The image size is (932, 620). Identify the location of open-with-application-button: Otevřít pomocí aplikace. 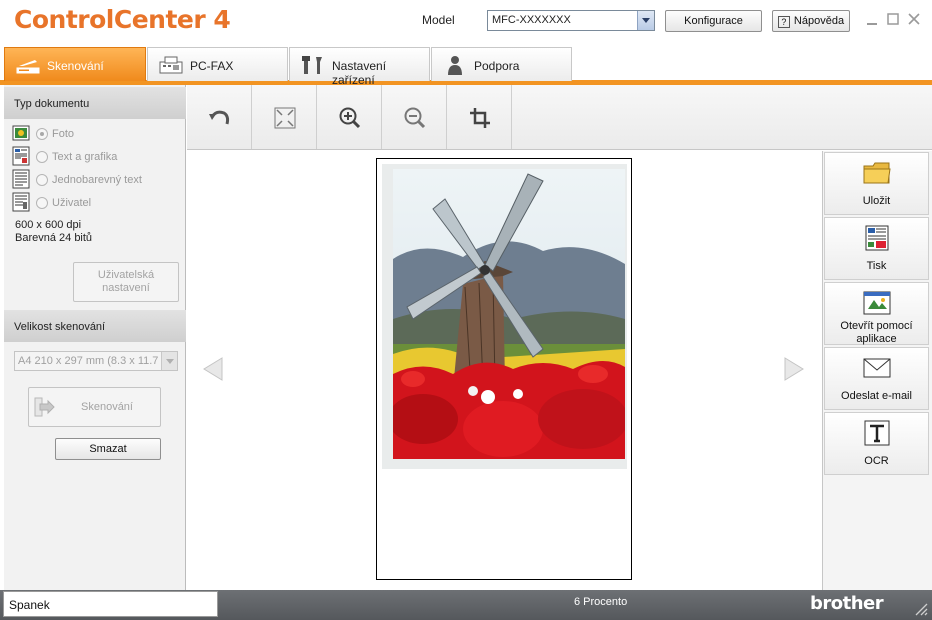
(876, 313).